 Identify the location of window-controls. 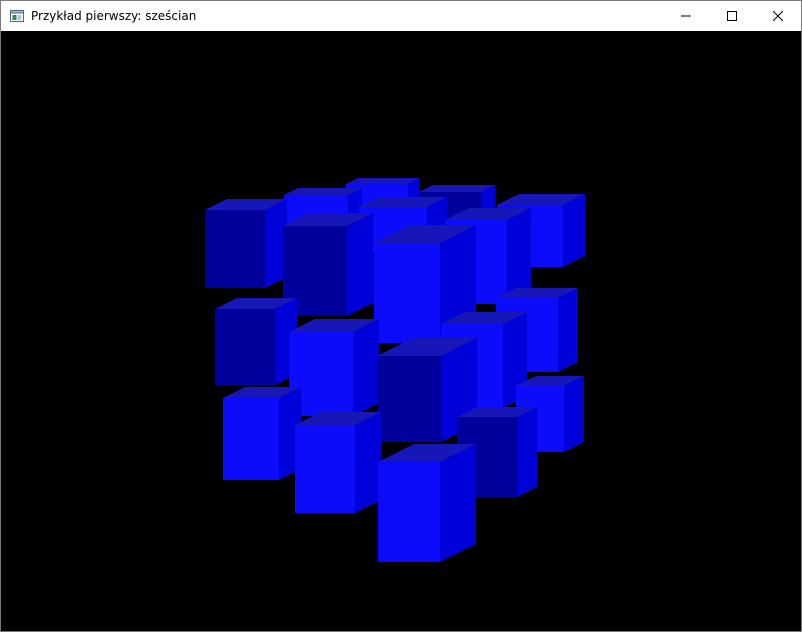
(732, 16).